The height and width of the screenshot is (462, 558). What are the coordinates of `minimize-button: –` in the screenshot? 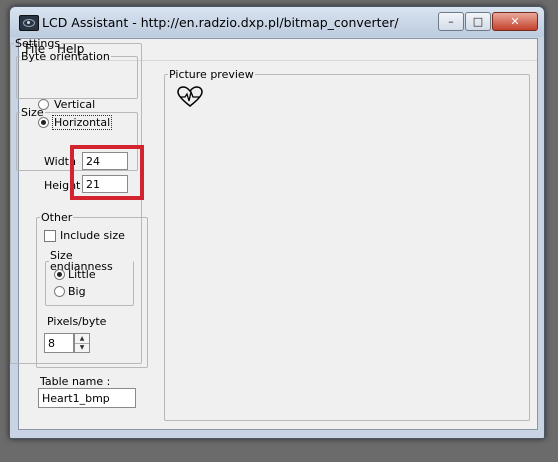 It's located at (451, 21).